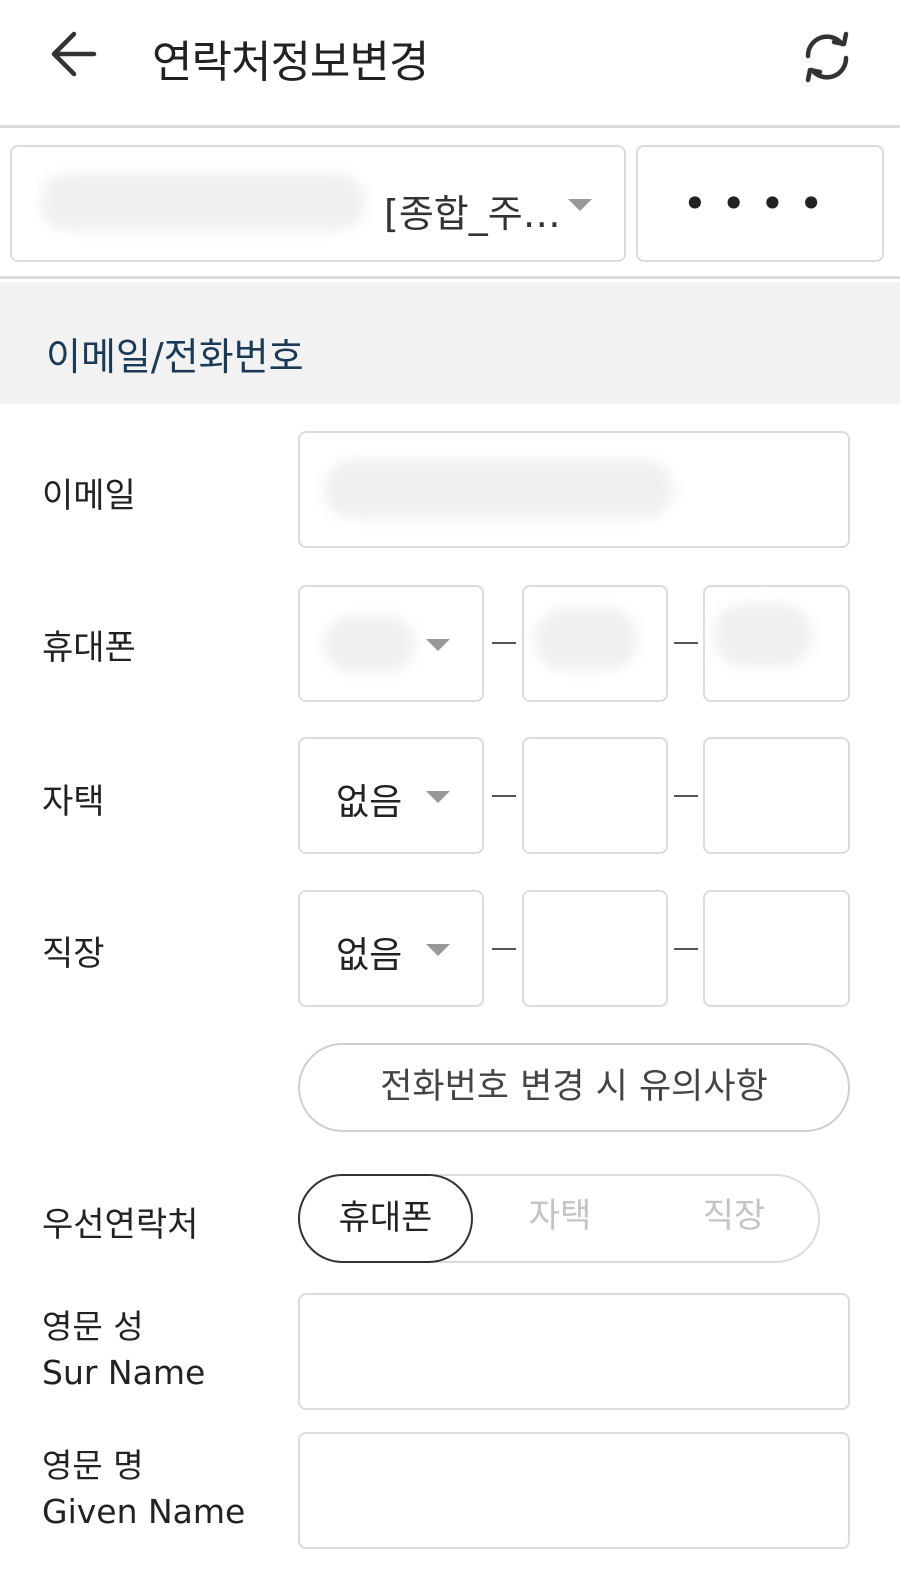 This screenshot has width=900, height=1578. Describe the element at coordinates (450, 64) in the screenshot. I see `app-header: 연락처정보변경` at that location.